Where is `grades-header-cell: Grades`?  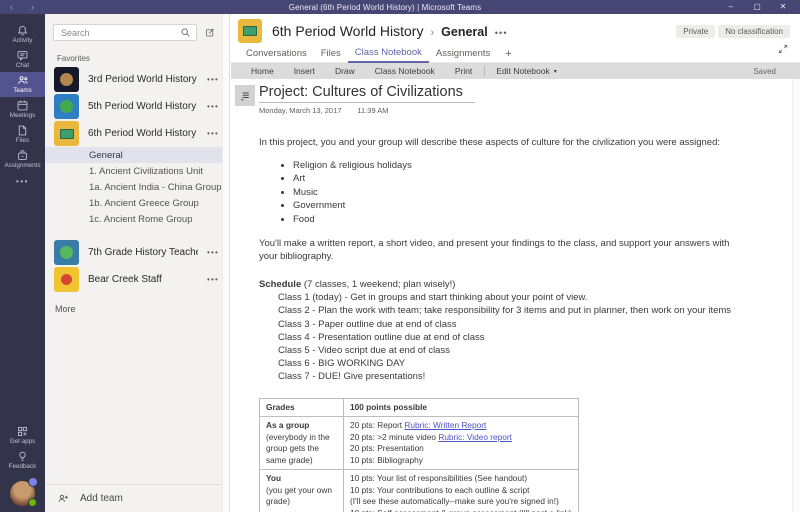 grades-header-cell: Grades is located at coordinates (301, 407).